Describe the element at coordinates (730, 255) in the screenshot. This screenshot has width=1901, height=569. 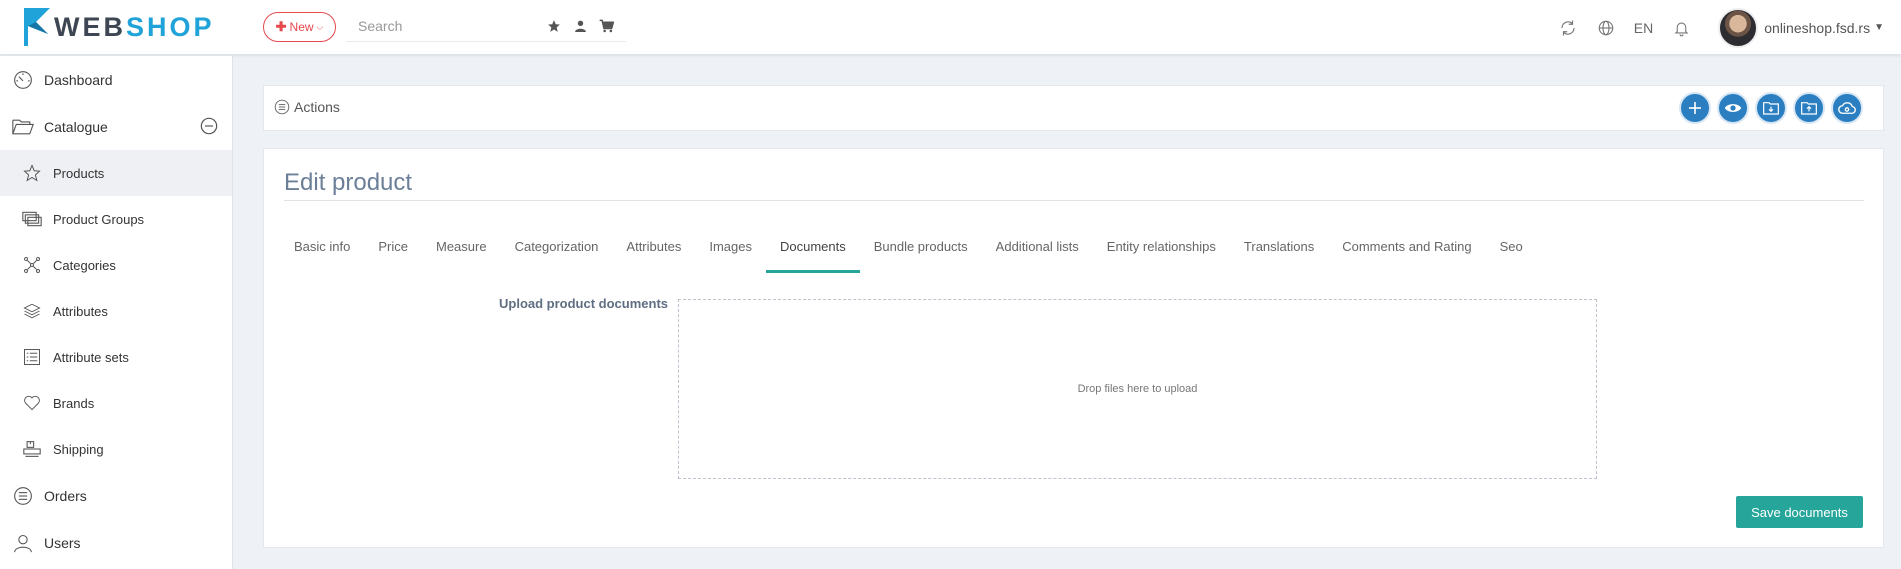
I see `tab-images: Images` at that location.